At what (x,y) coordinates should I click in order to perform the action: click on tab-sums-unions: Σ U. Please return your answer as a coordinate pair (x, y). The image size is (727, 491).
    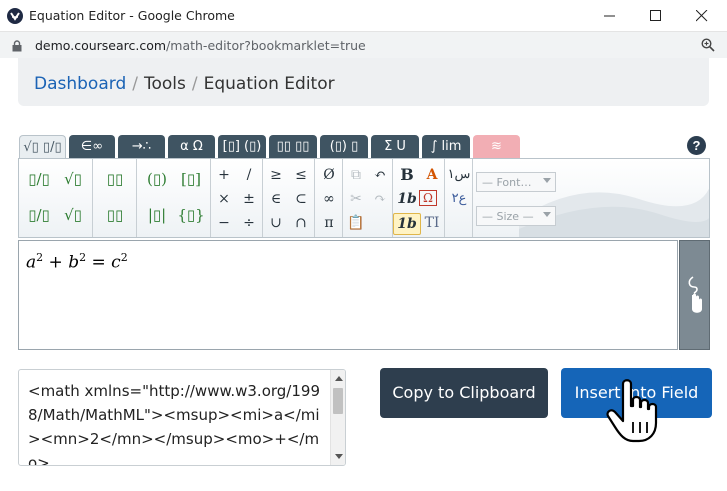
    Looking at the image, I should click on (395, 146).